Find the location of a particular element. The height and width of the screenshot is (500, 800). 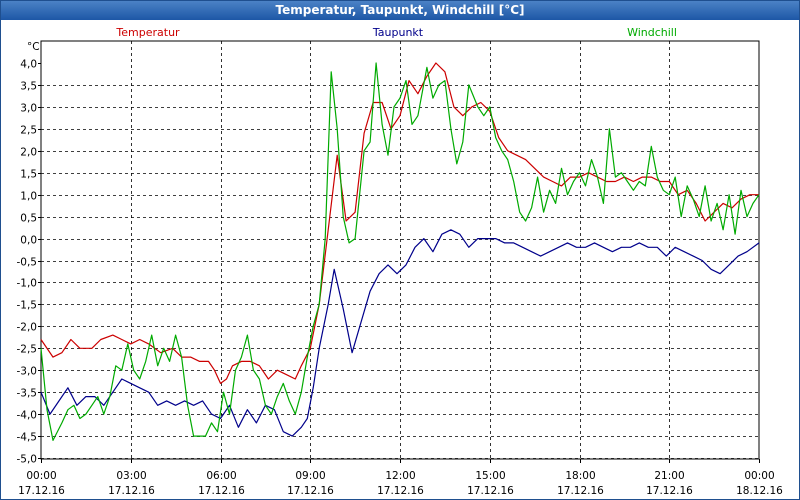

y-tick-label: 1,5 is located at coordinates (28, 175).